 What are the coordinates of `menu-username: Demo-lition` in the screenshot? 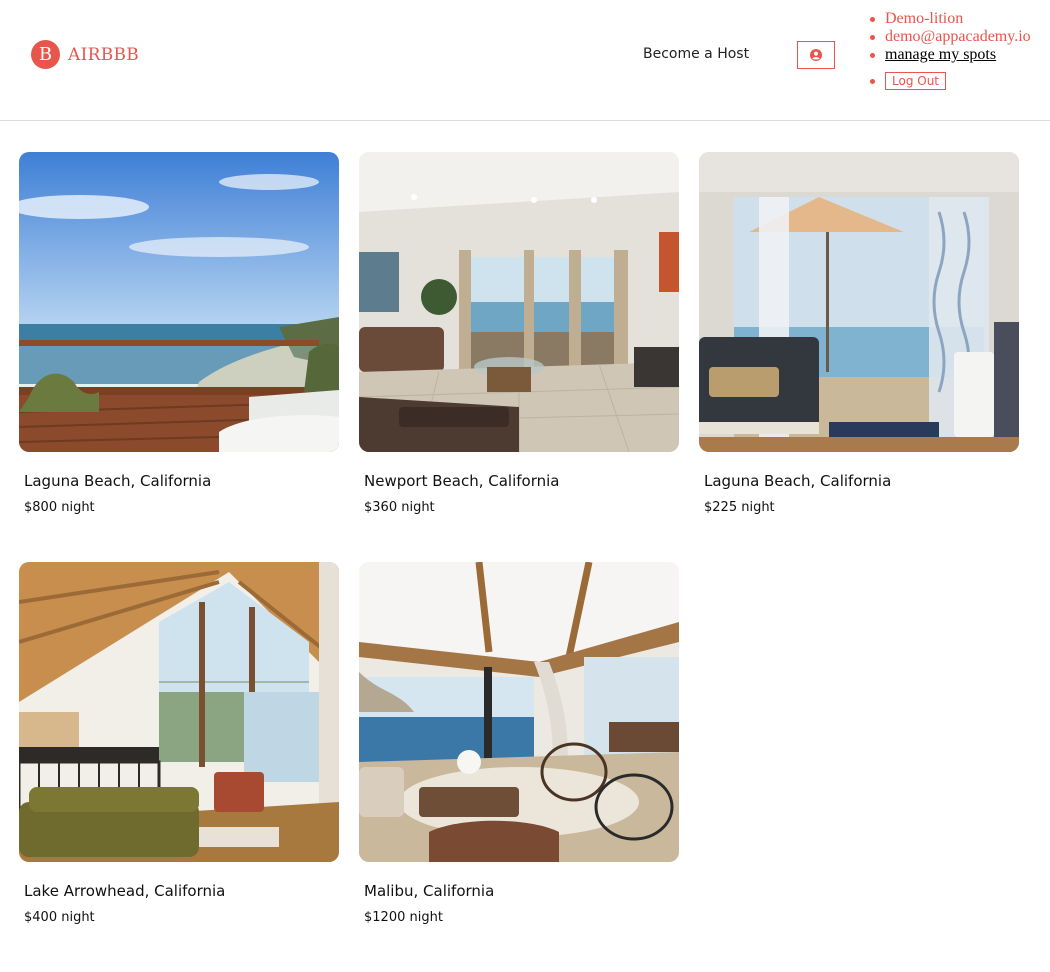 It's located at (949, 19).